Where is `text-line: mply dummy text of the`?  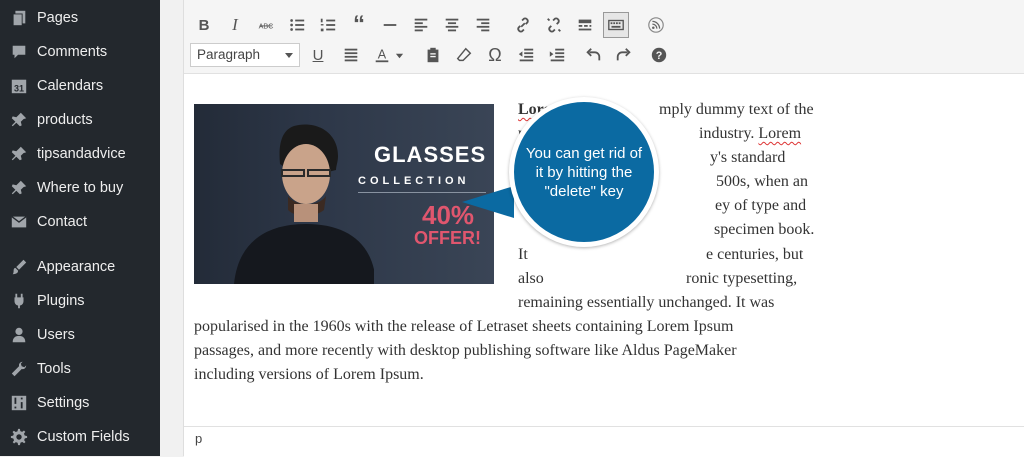
text-line: mply dummy text of the is located at coordinates (736, 109).